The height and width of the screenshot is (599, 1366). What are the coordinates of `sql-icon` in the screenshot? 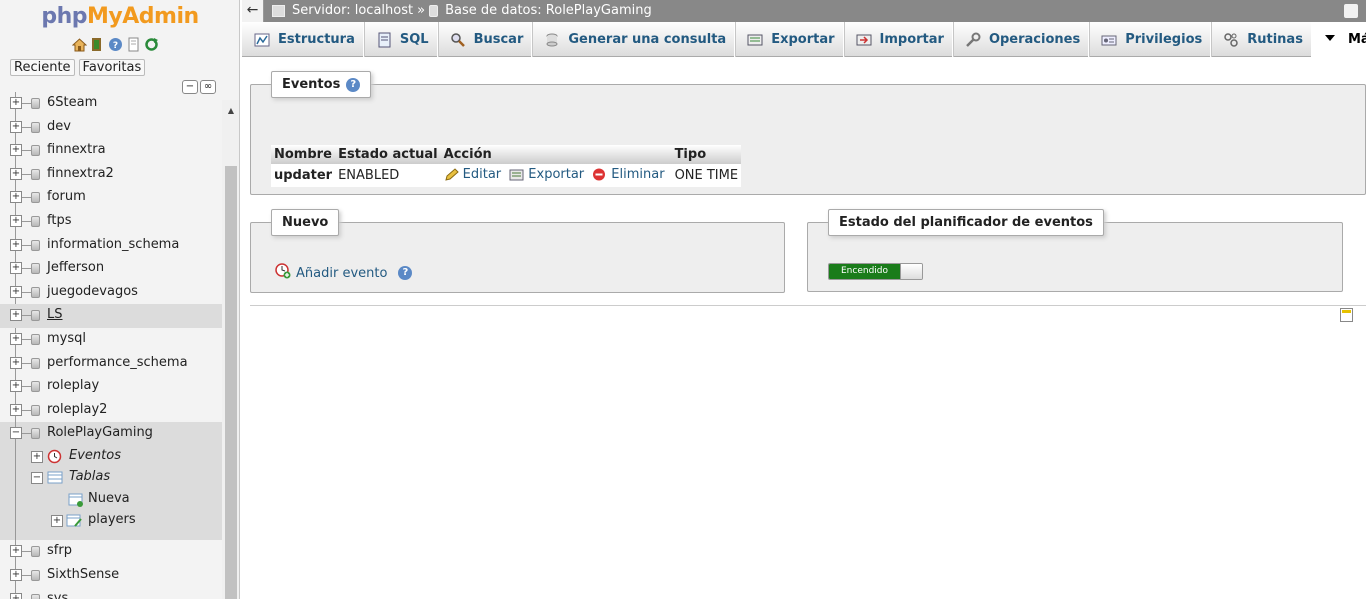 It's located at (384, 40).